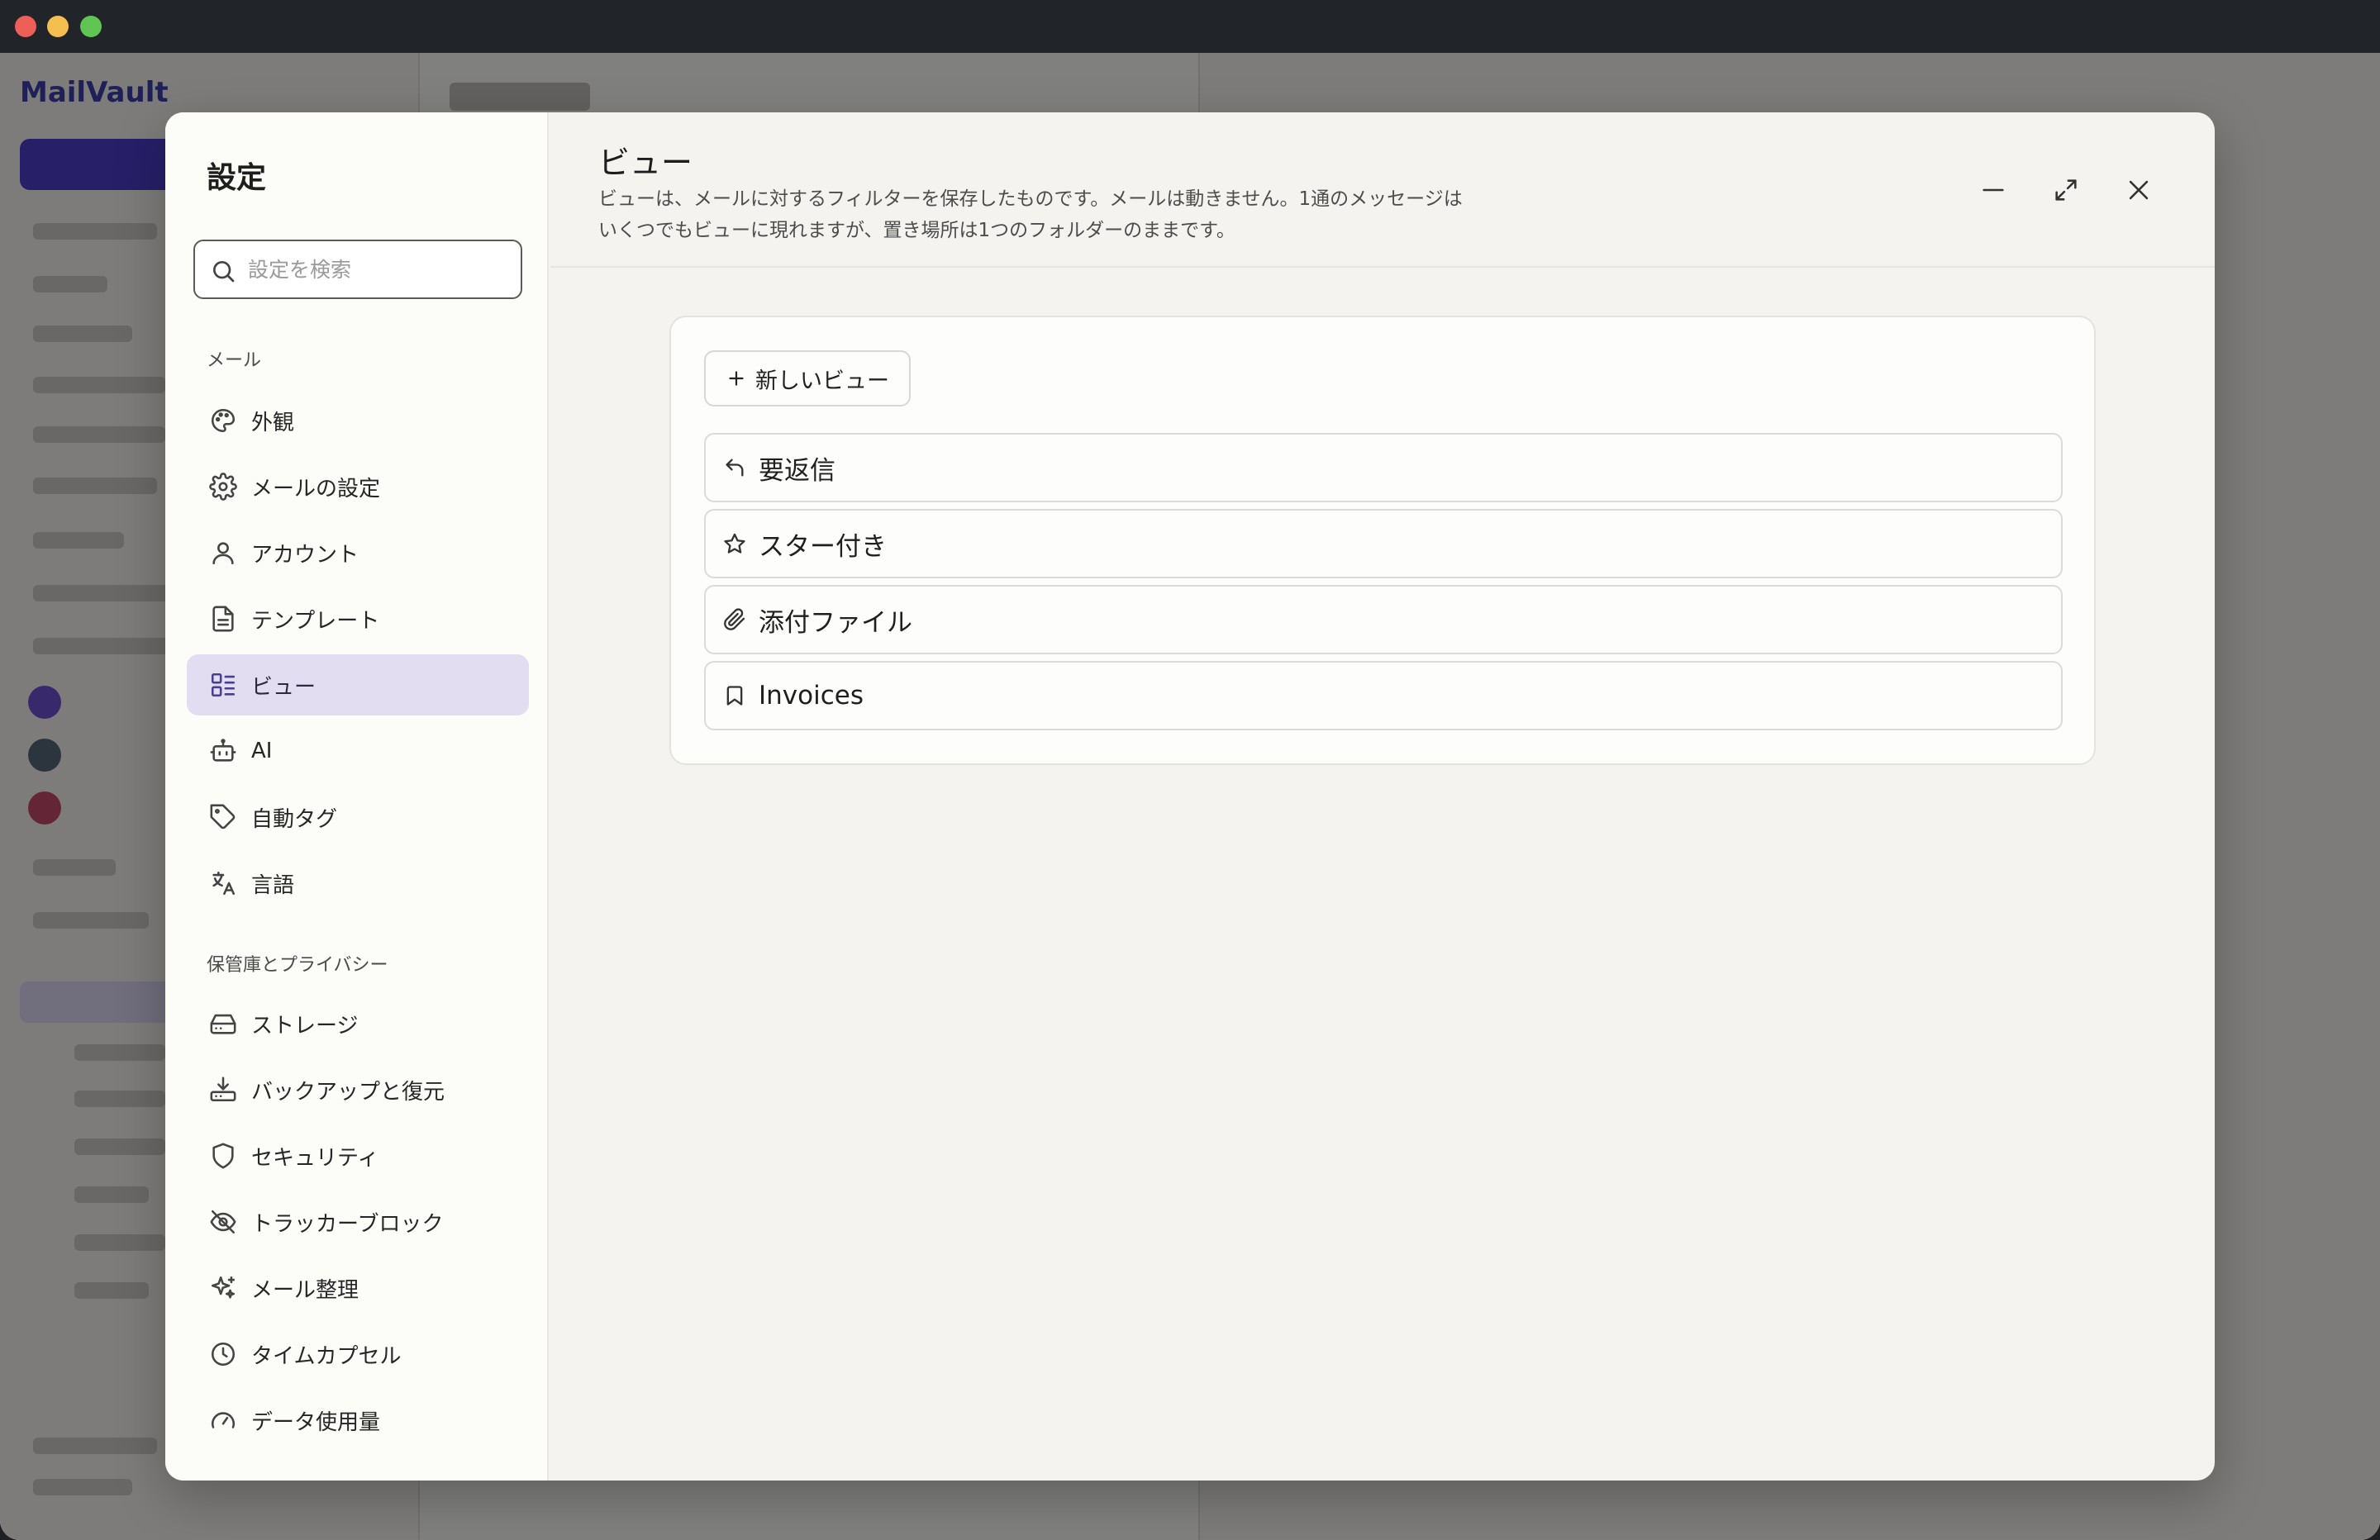 The height and width of the screenshot is (1540, 2380). What do you see at coordinates (223, 883) in the screenshot?
I see `translate-icon` at bounding box center [223, 883].